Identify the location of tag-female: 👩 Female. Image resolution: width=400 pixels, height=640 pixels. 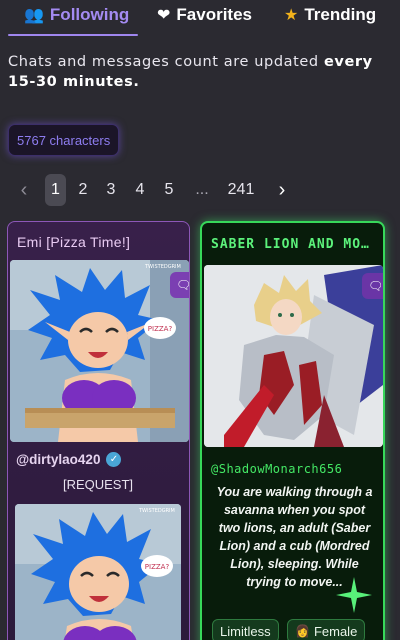
(326, 629).